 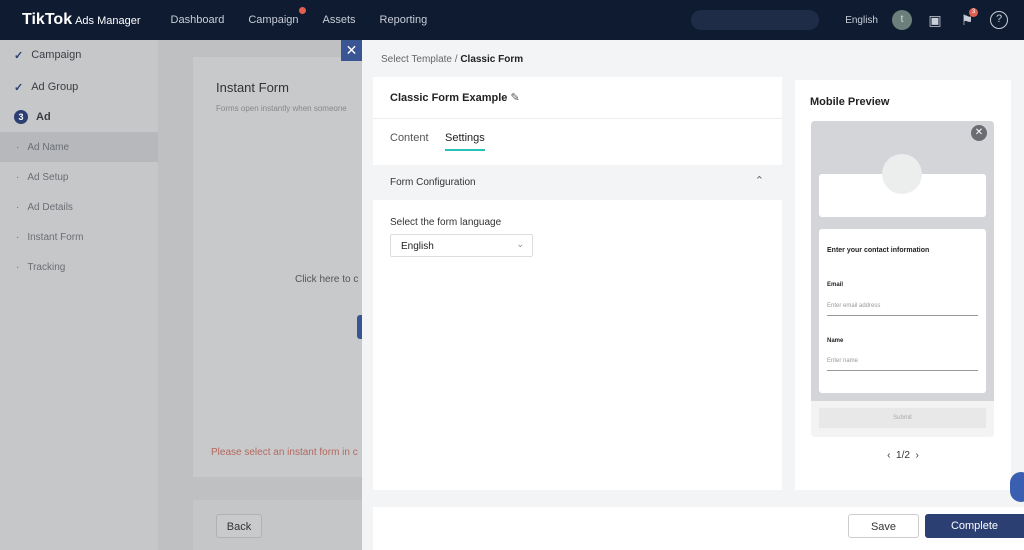 What do you see at coordinates (888, 455) in the screenshot?
I see `prev-page-icon: ‹` at bounding box center [888, 455].